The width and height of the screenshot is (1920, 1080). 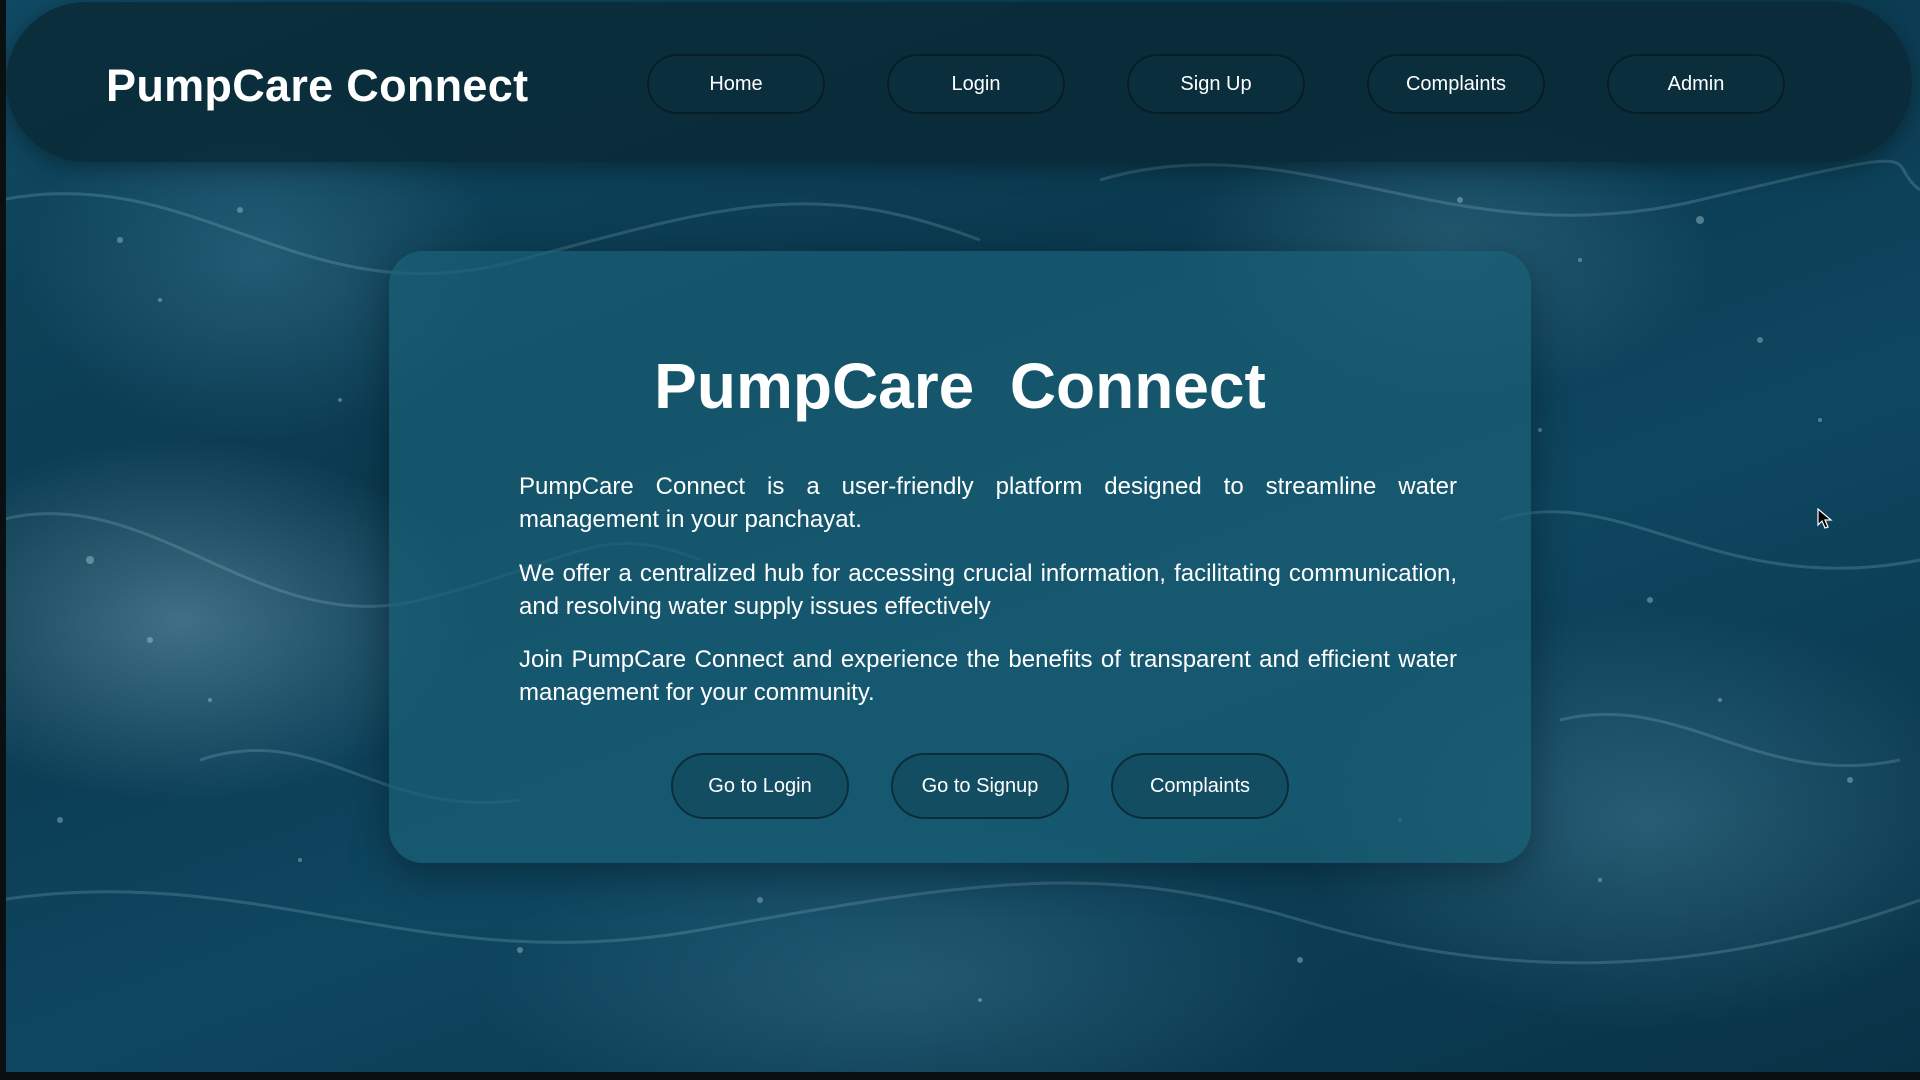 What do you see at coordinates (976, 84) in the screenshot?
I see `nav-login-button: Login` at bounding box center [976, 84].